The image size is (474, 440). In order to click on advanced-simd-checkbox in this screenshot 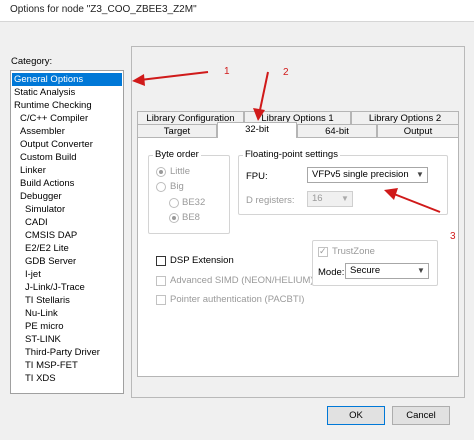, I will do `click(161, 281)`.